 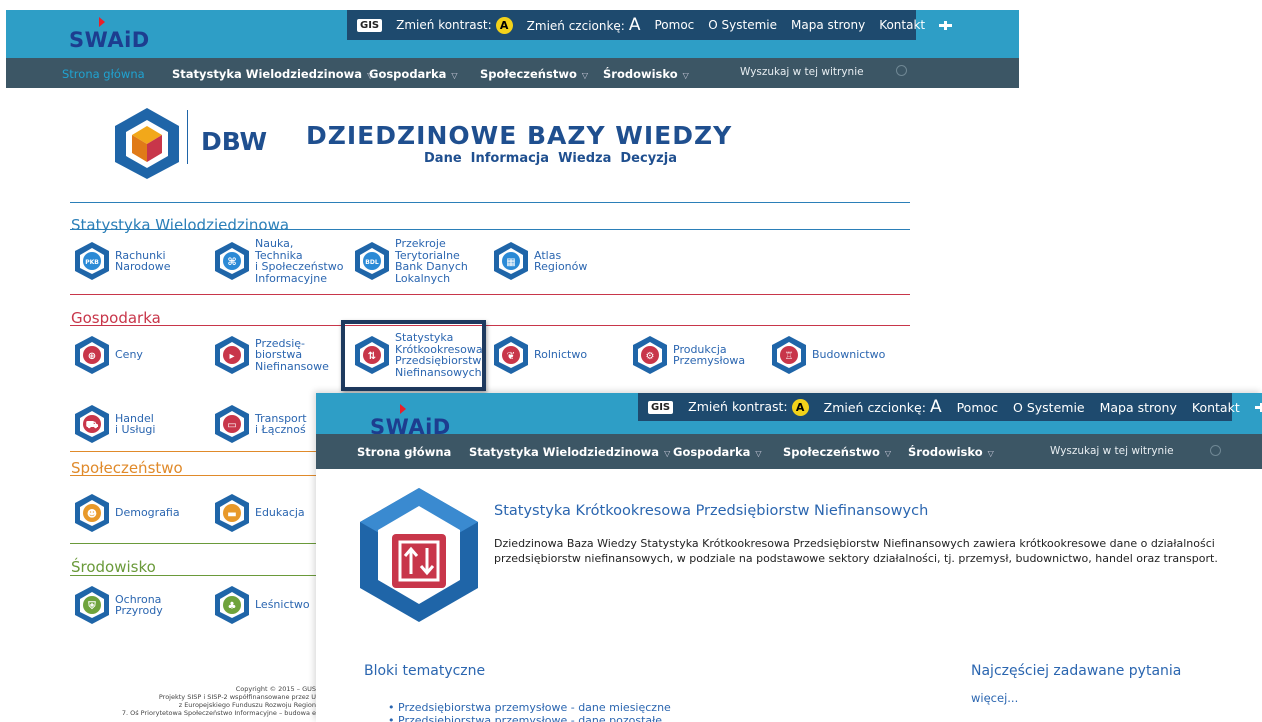 What do you see at coordinates (1076, 671) in the screenshot?
I see `faq-heading: Najczęściej zadawane pytania` at bounding box center [1076, 671].